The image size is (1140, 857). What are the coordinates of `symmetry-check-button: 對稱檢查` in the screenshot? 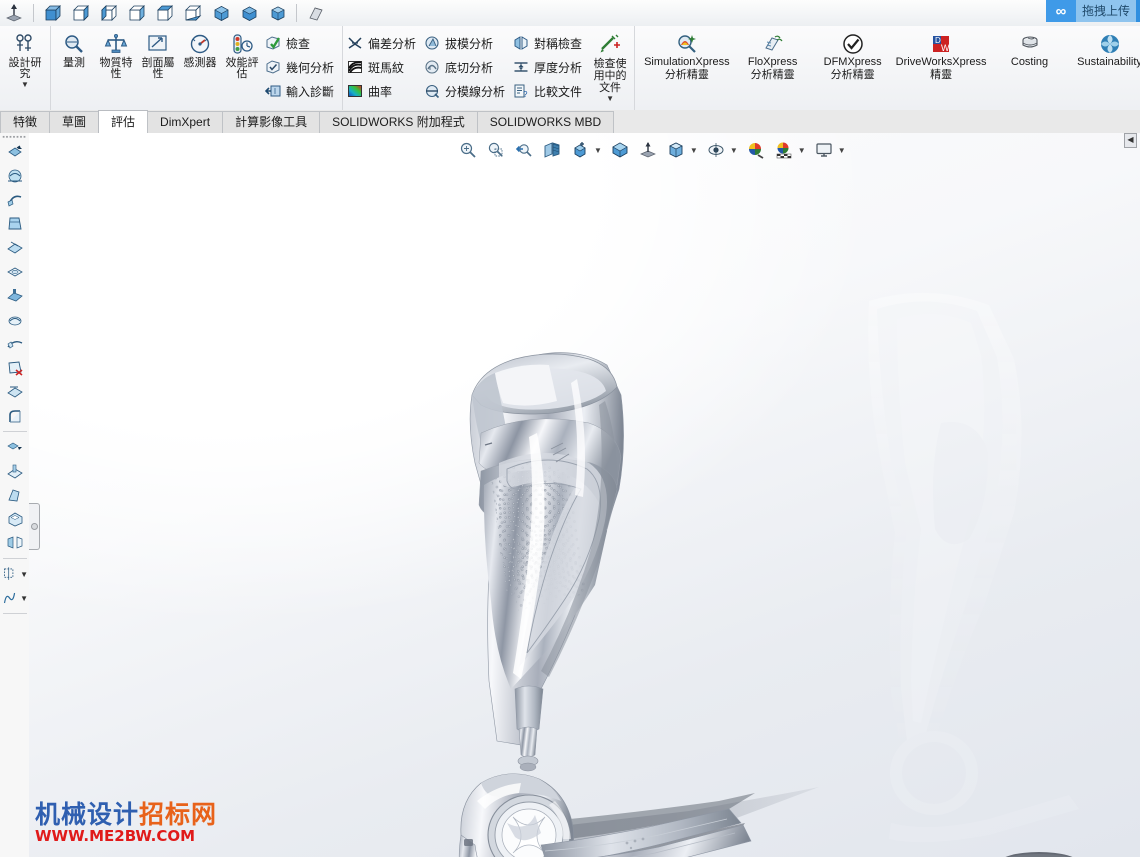 It's located at (549, 43).